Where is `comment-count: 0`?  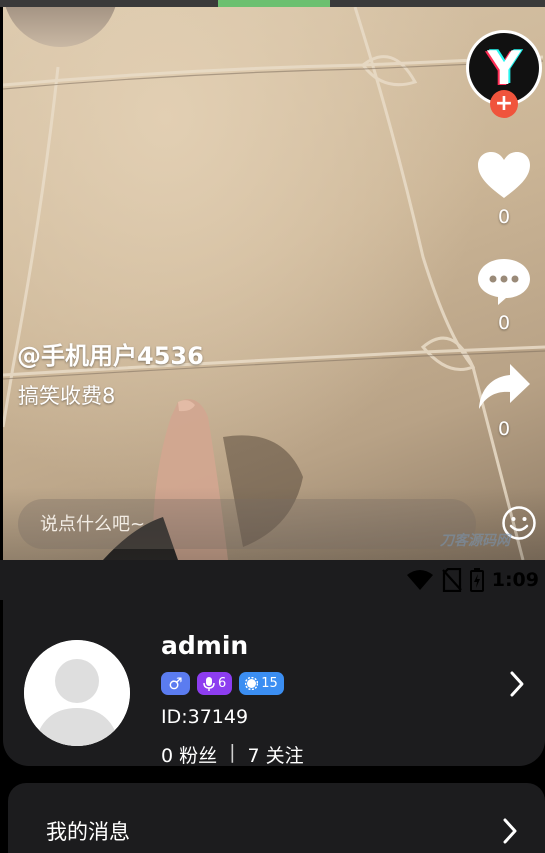
comment-count: 0 is located at coordinates (504, 323).